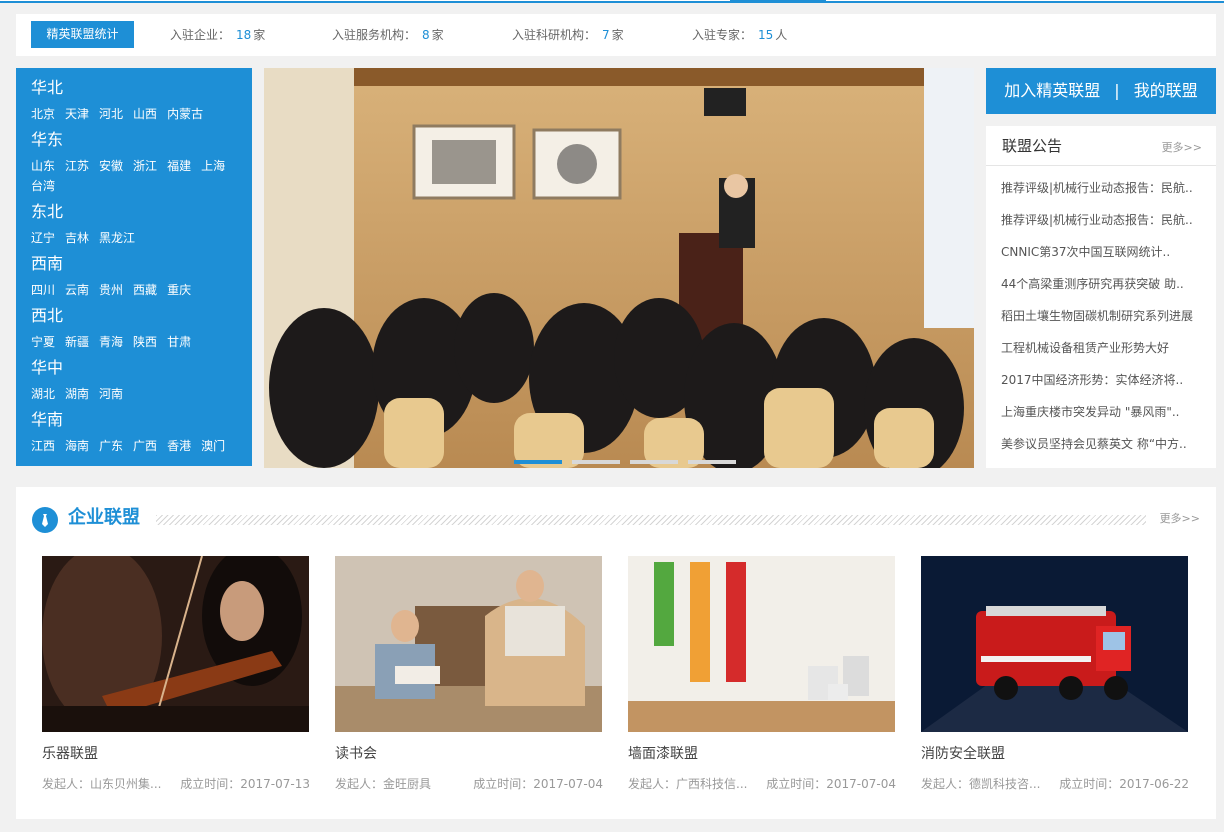 The image size is (1224, 832). I want to click on region-huazhong: 华中, so click(134, 368).